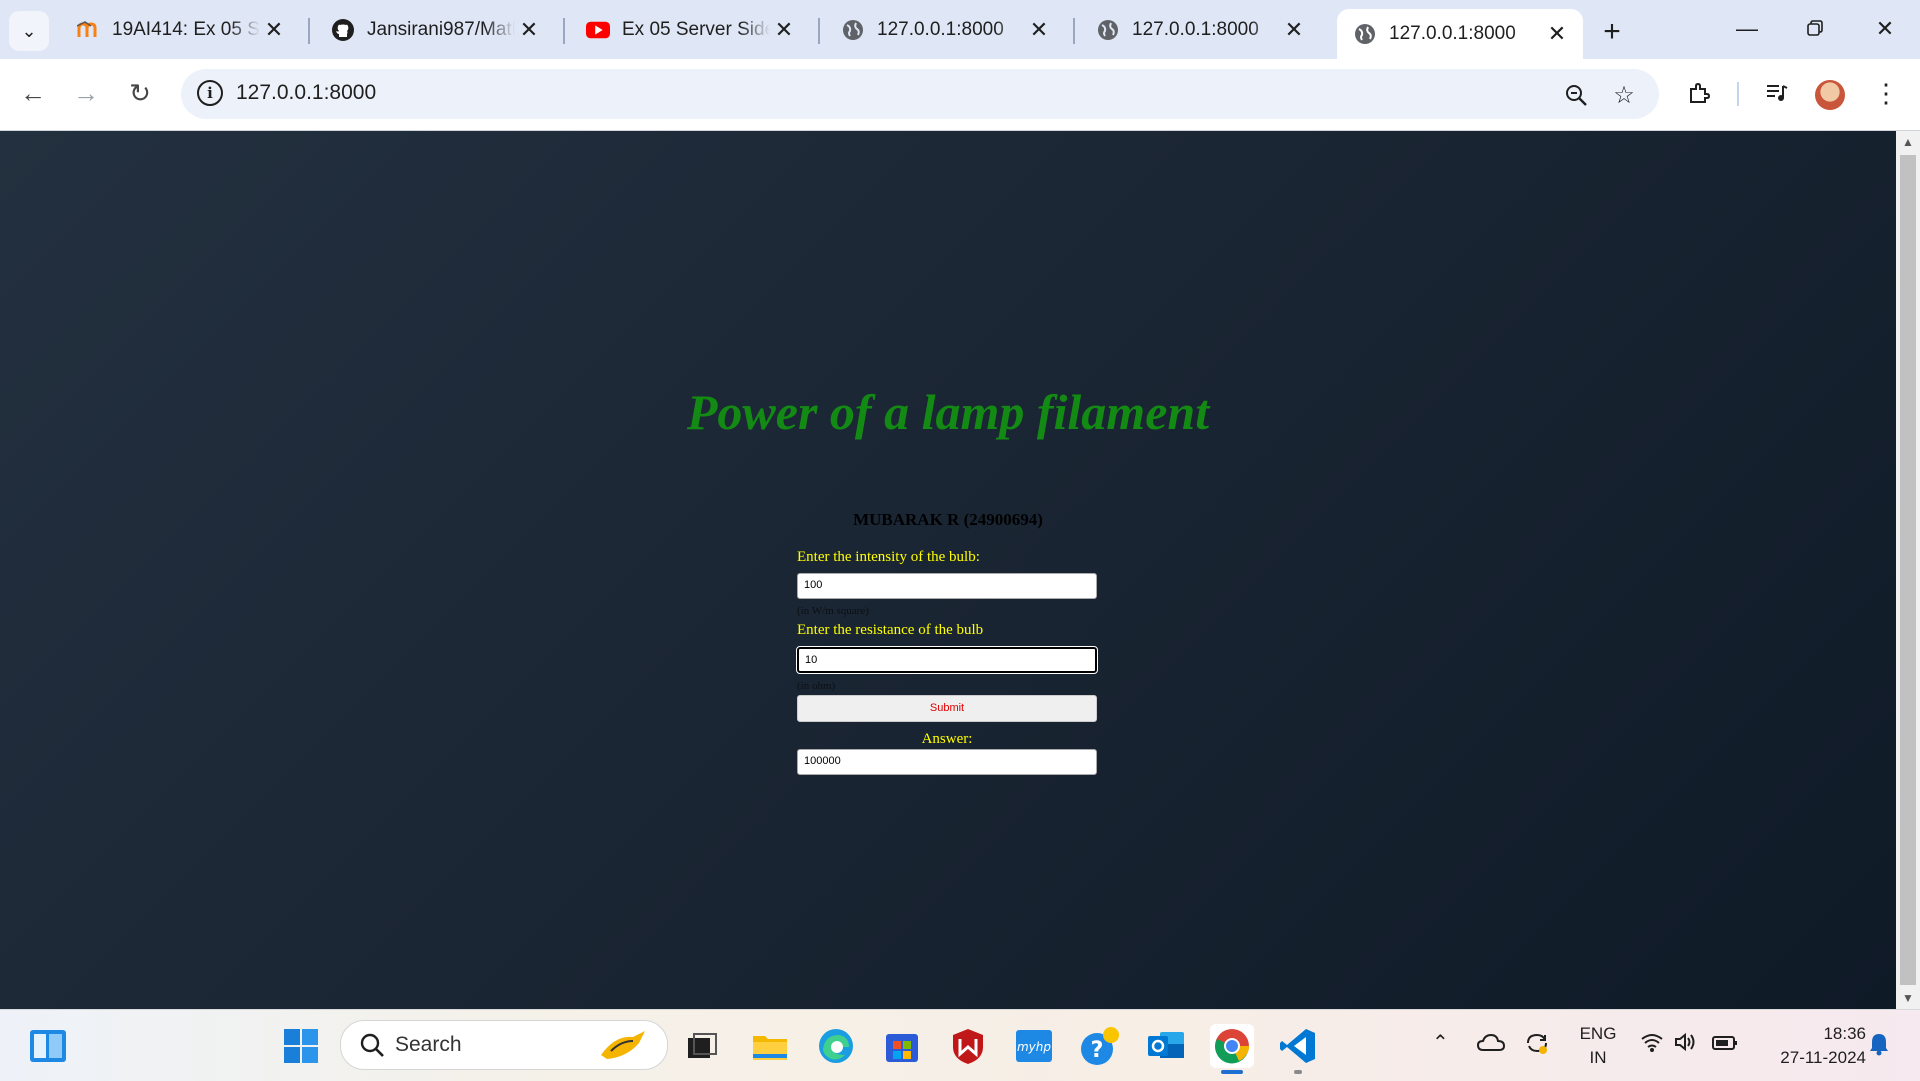  I want to click on close-window-button: ✕, so click(1885, 29).